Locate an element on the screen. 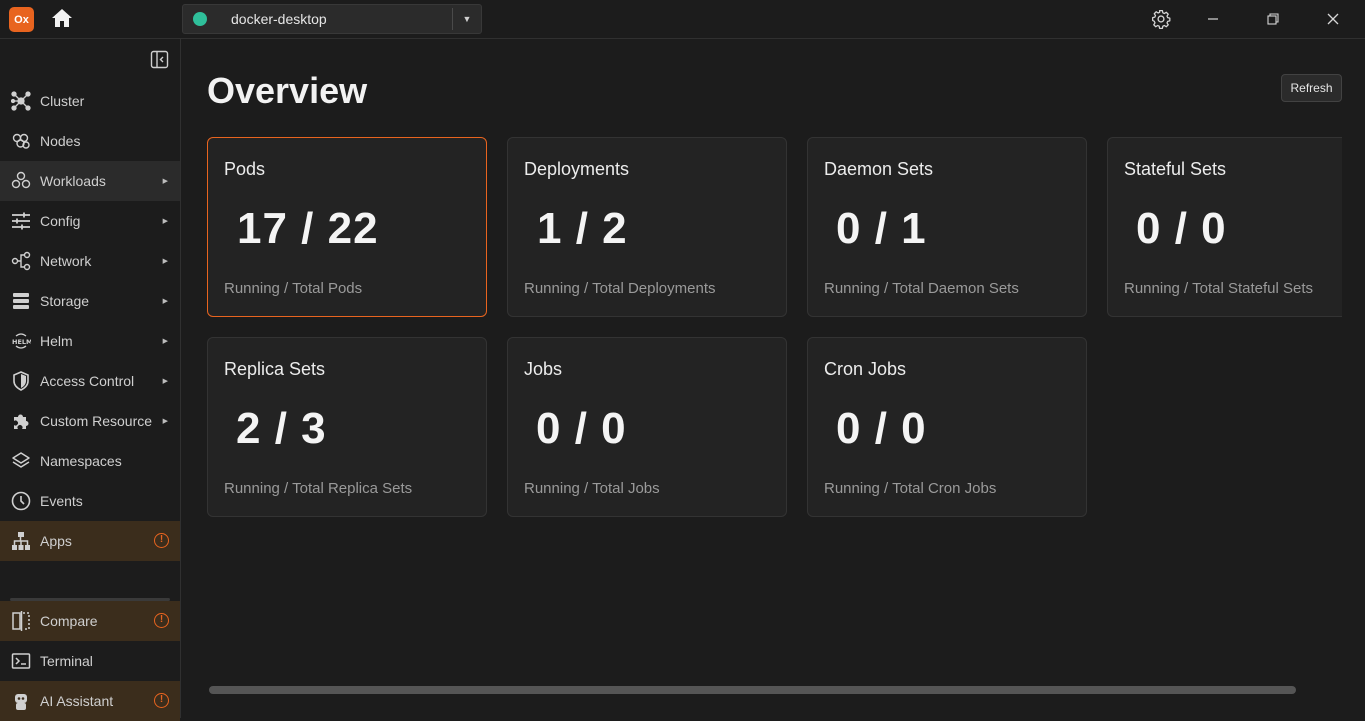 The height and width of the screenshot is (721, 1365). sidebar-item-access-control: Access Control ▶ is located at coordinates (90, 381).